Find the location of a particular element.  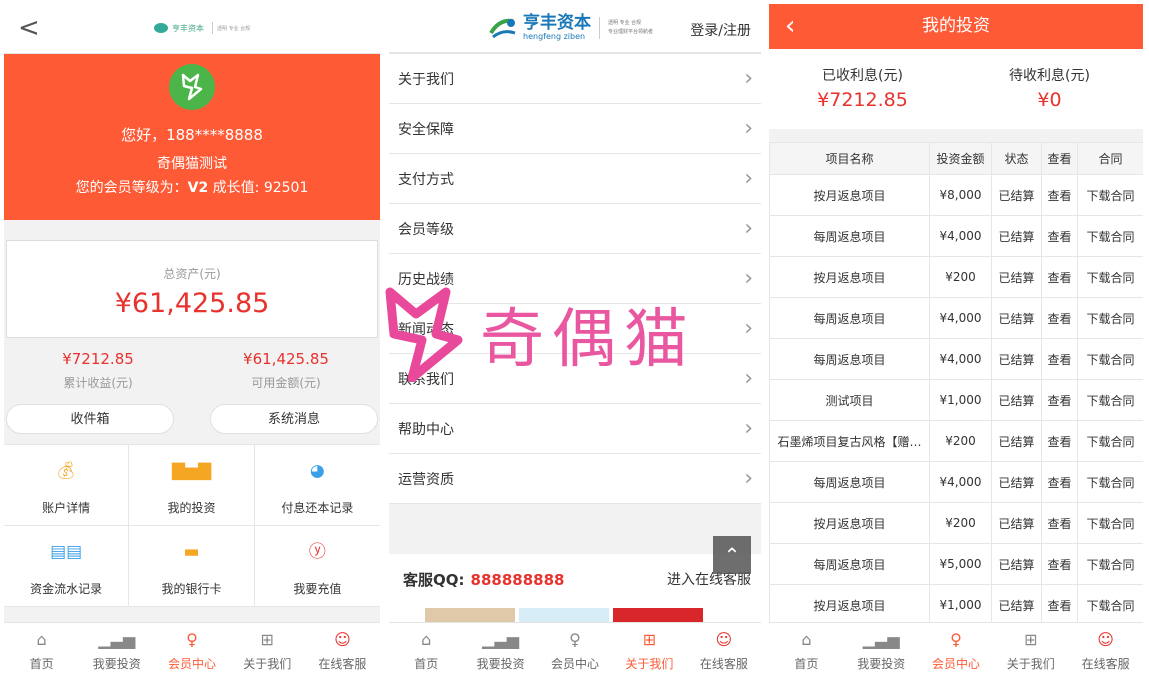

project-name-cell: 测试项目 is located at coordinates (849, 400).